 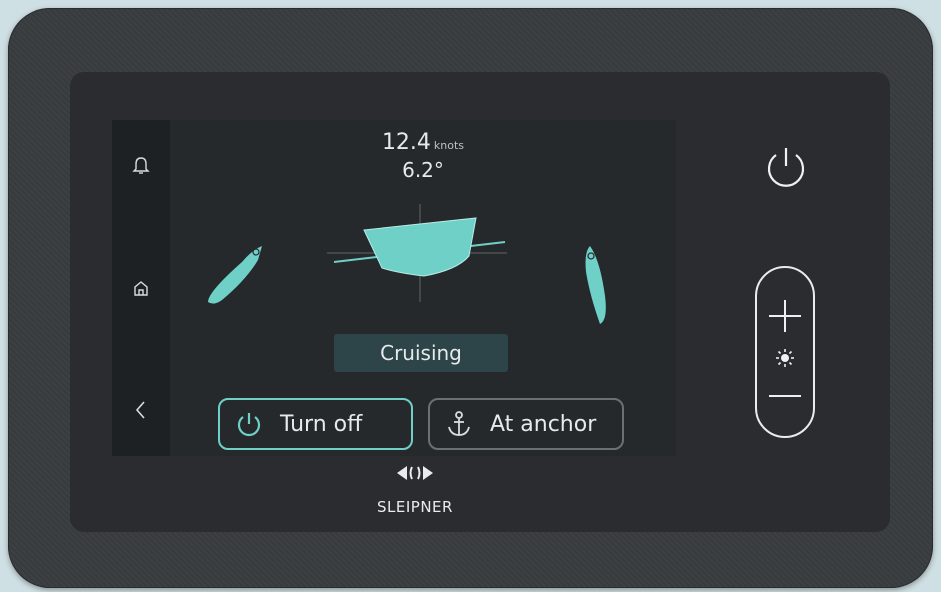 I want to click on brightness-control, so click(x=785, y=352).